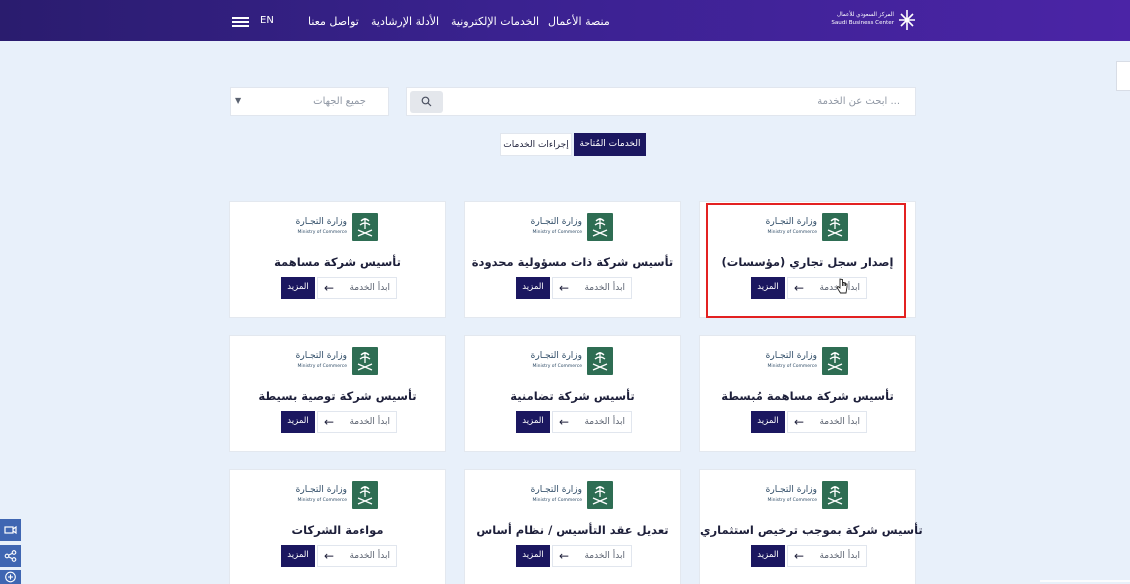 The width and height of the screenshot is (1130, 584). What do you see at coordinates (536, 144) in the screenshot?
I see `tab-service-procedures: إجراءات الخدمات` at bounding box center [536, 144].